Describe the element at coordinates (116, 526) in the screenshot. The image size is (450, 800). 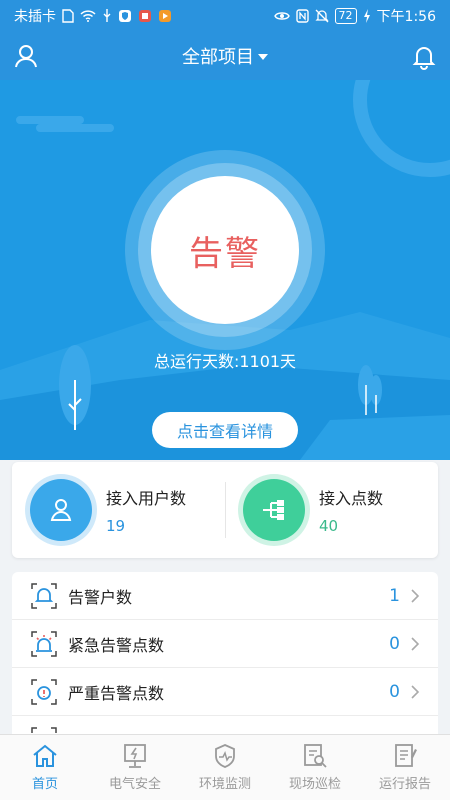
I see `stat-users-value: 19` at that location.